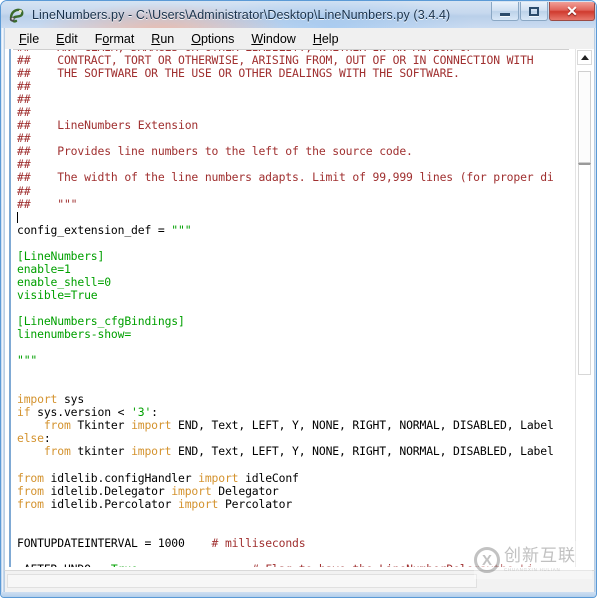  I want to click on vertical-scrollbar, so click(583, 308).